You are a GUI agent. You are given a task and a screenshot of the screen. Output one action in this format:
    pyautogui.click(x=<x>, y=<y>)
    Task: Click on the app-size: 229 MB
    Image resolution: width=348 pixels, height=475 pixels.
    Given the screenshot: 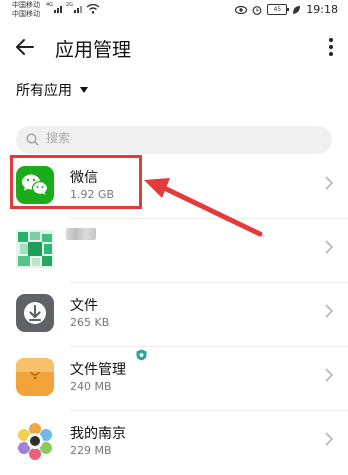 What is the action you would take?
    pyautogui.click(x=91, y=450)
    